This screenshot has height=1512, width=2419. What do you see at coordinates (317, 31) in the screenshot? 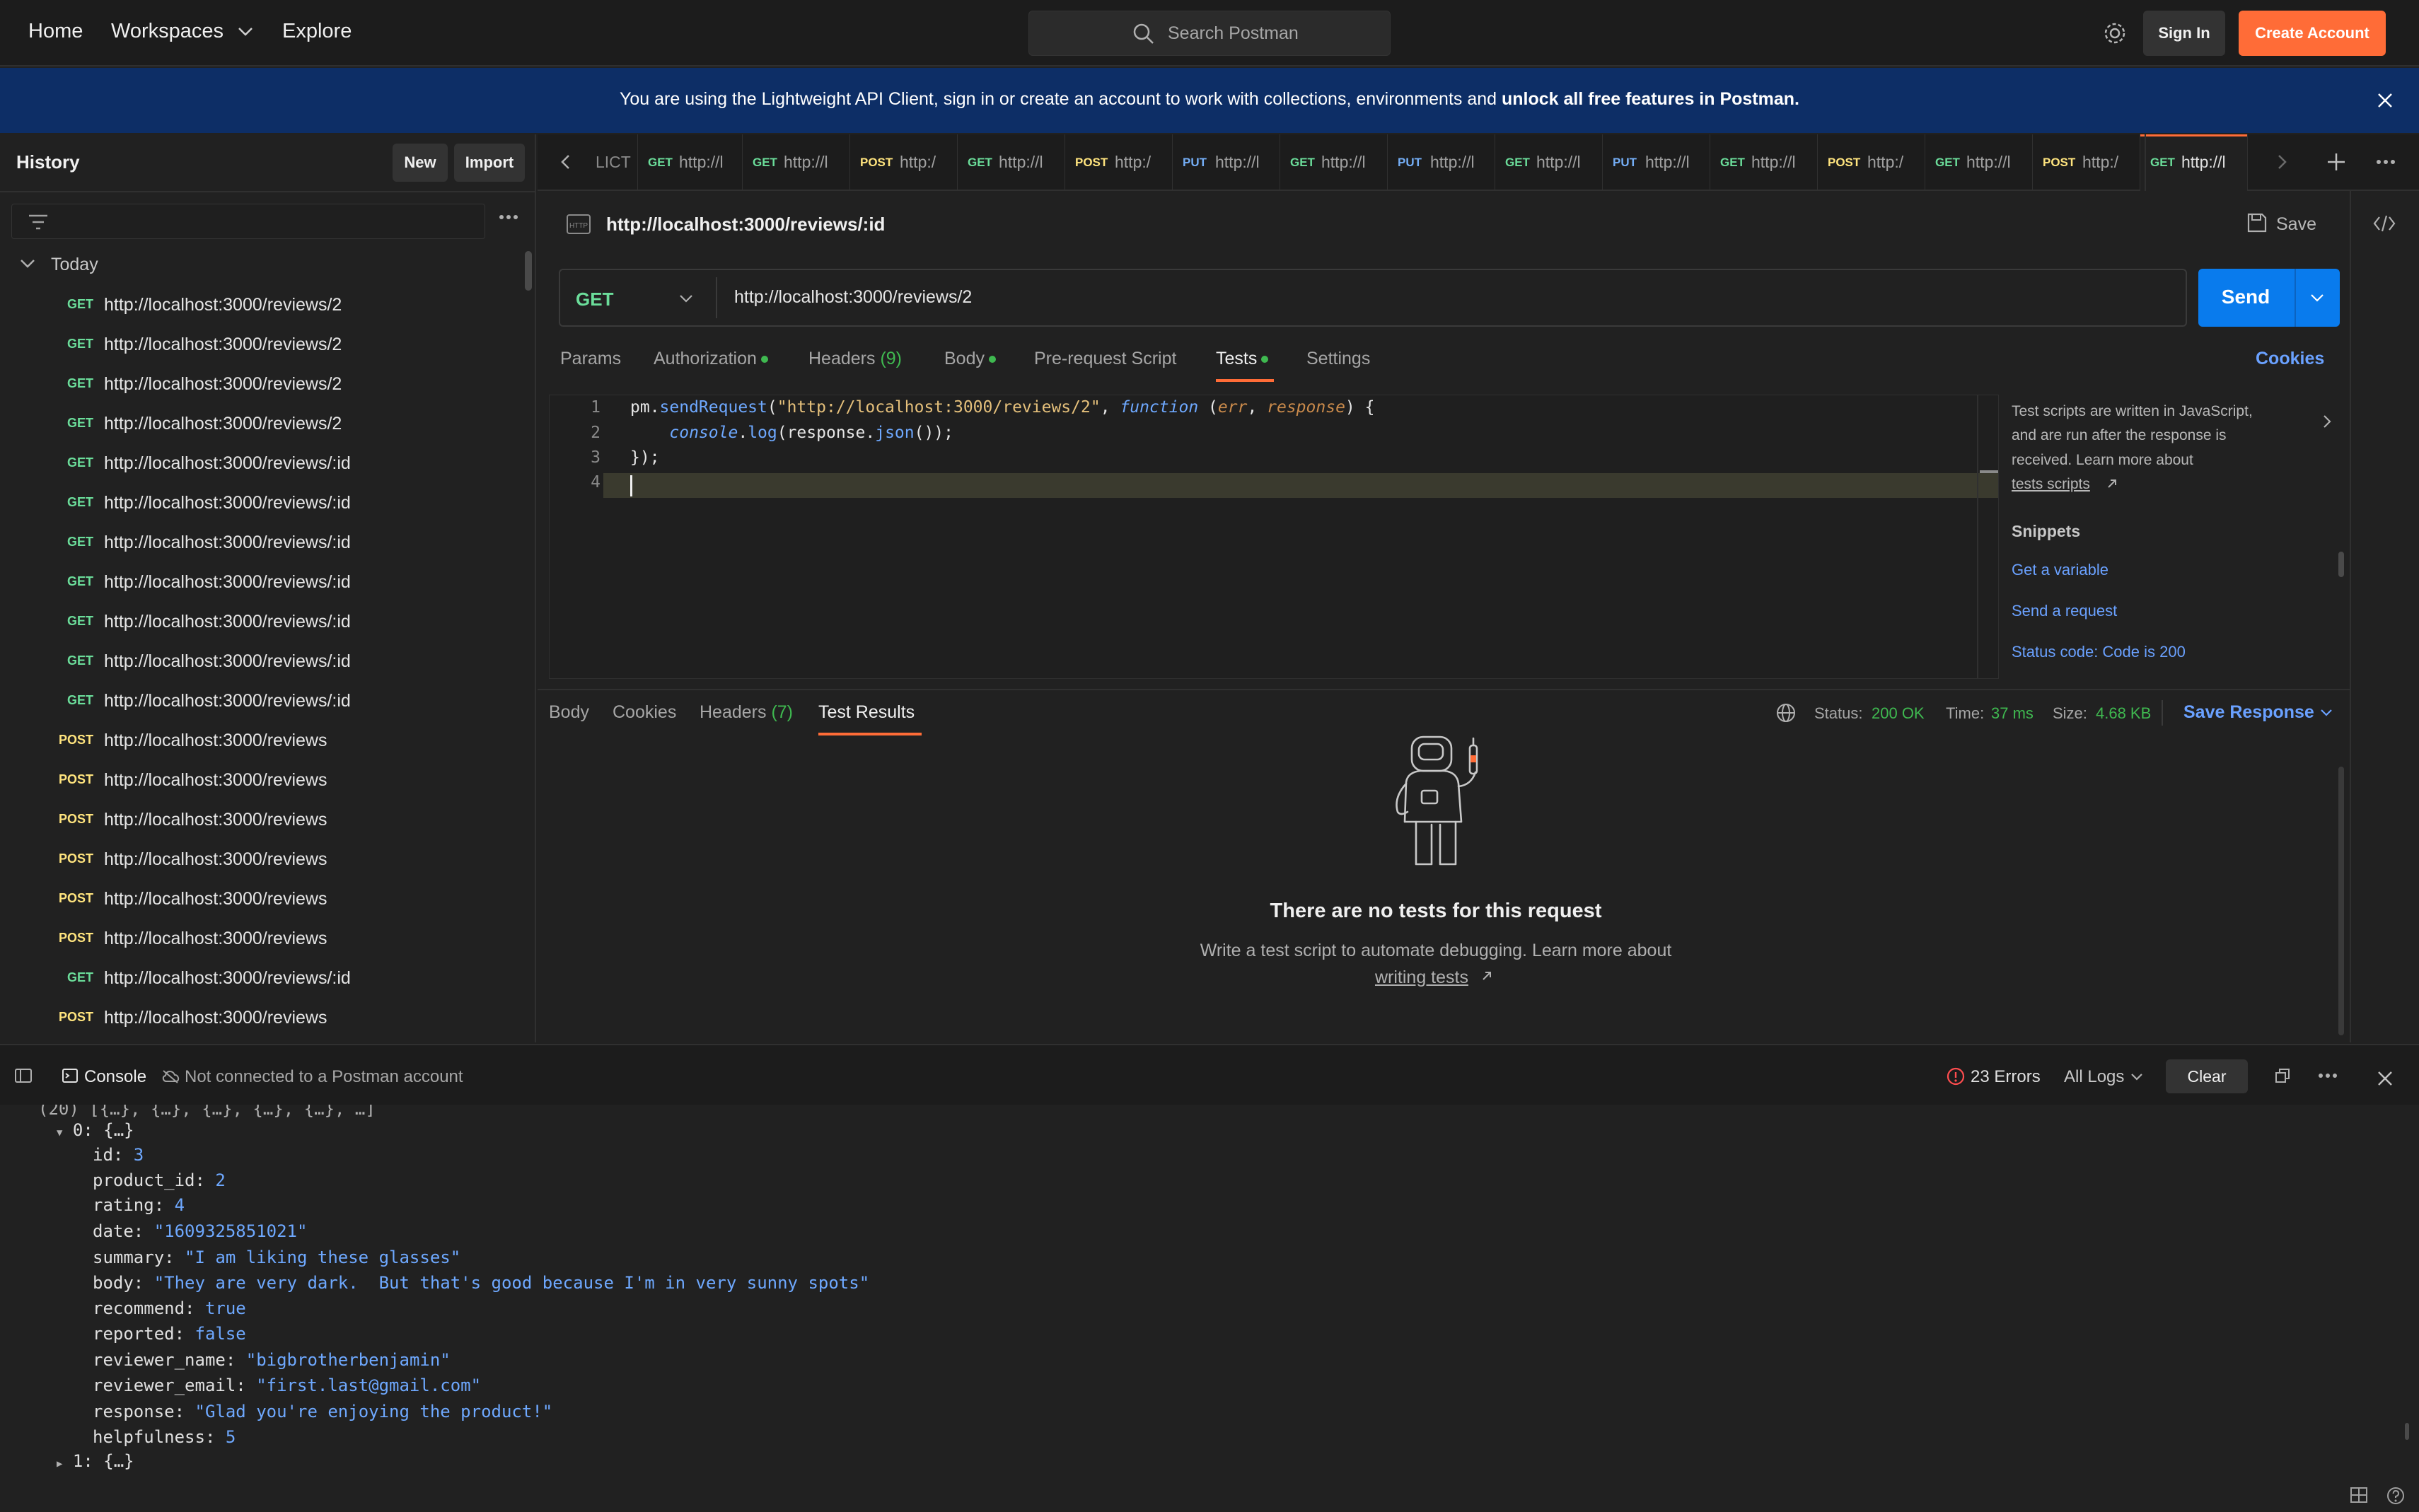
I see `nav-explore: Explore` at bounding box center [317, 31].